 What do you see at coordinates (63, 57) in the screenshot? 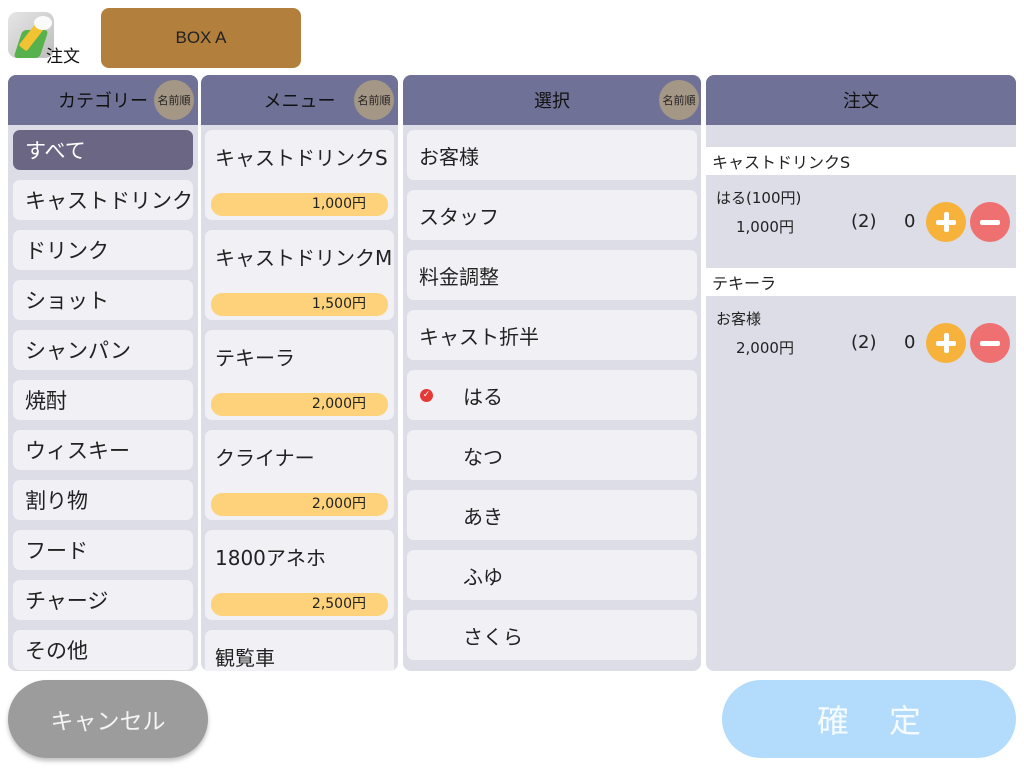
I see `app-icon-label: 注文` at bounding box center [63, 57].